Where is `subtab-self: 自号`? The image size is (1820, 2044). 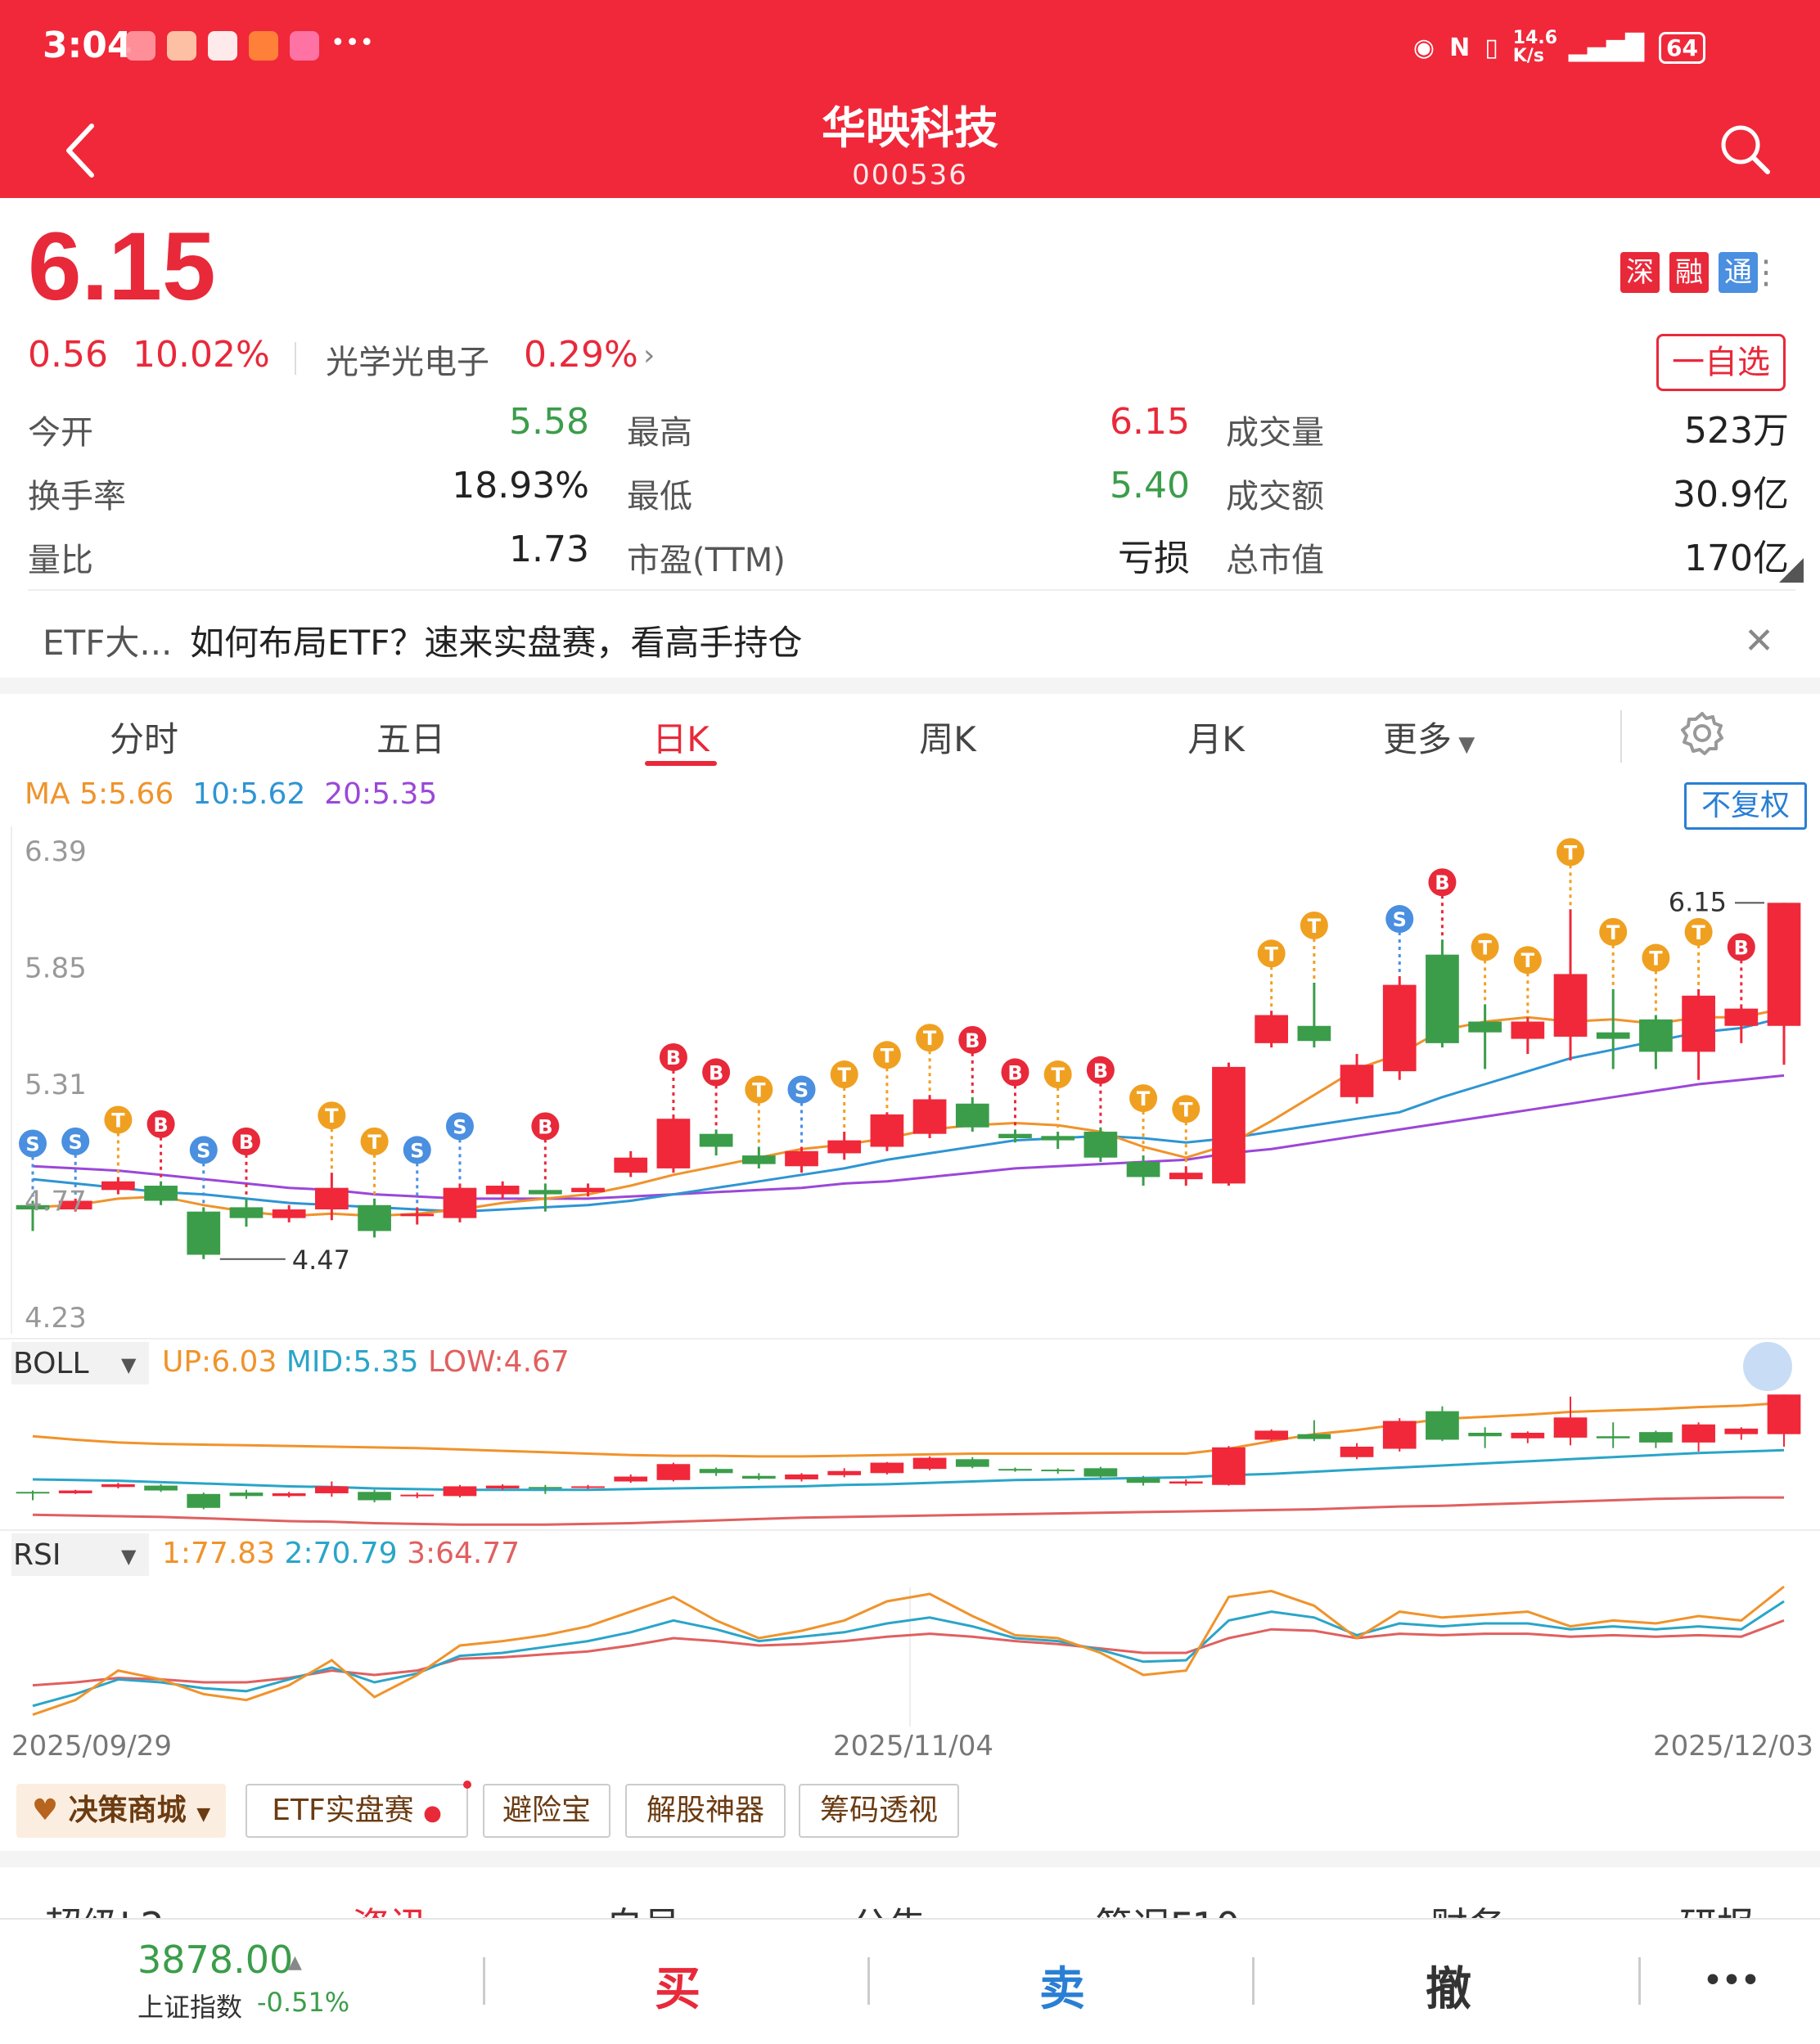
subtab-self: 自号 is located at coordinates (643, 1907).